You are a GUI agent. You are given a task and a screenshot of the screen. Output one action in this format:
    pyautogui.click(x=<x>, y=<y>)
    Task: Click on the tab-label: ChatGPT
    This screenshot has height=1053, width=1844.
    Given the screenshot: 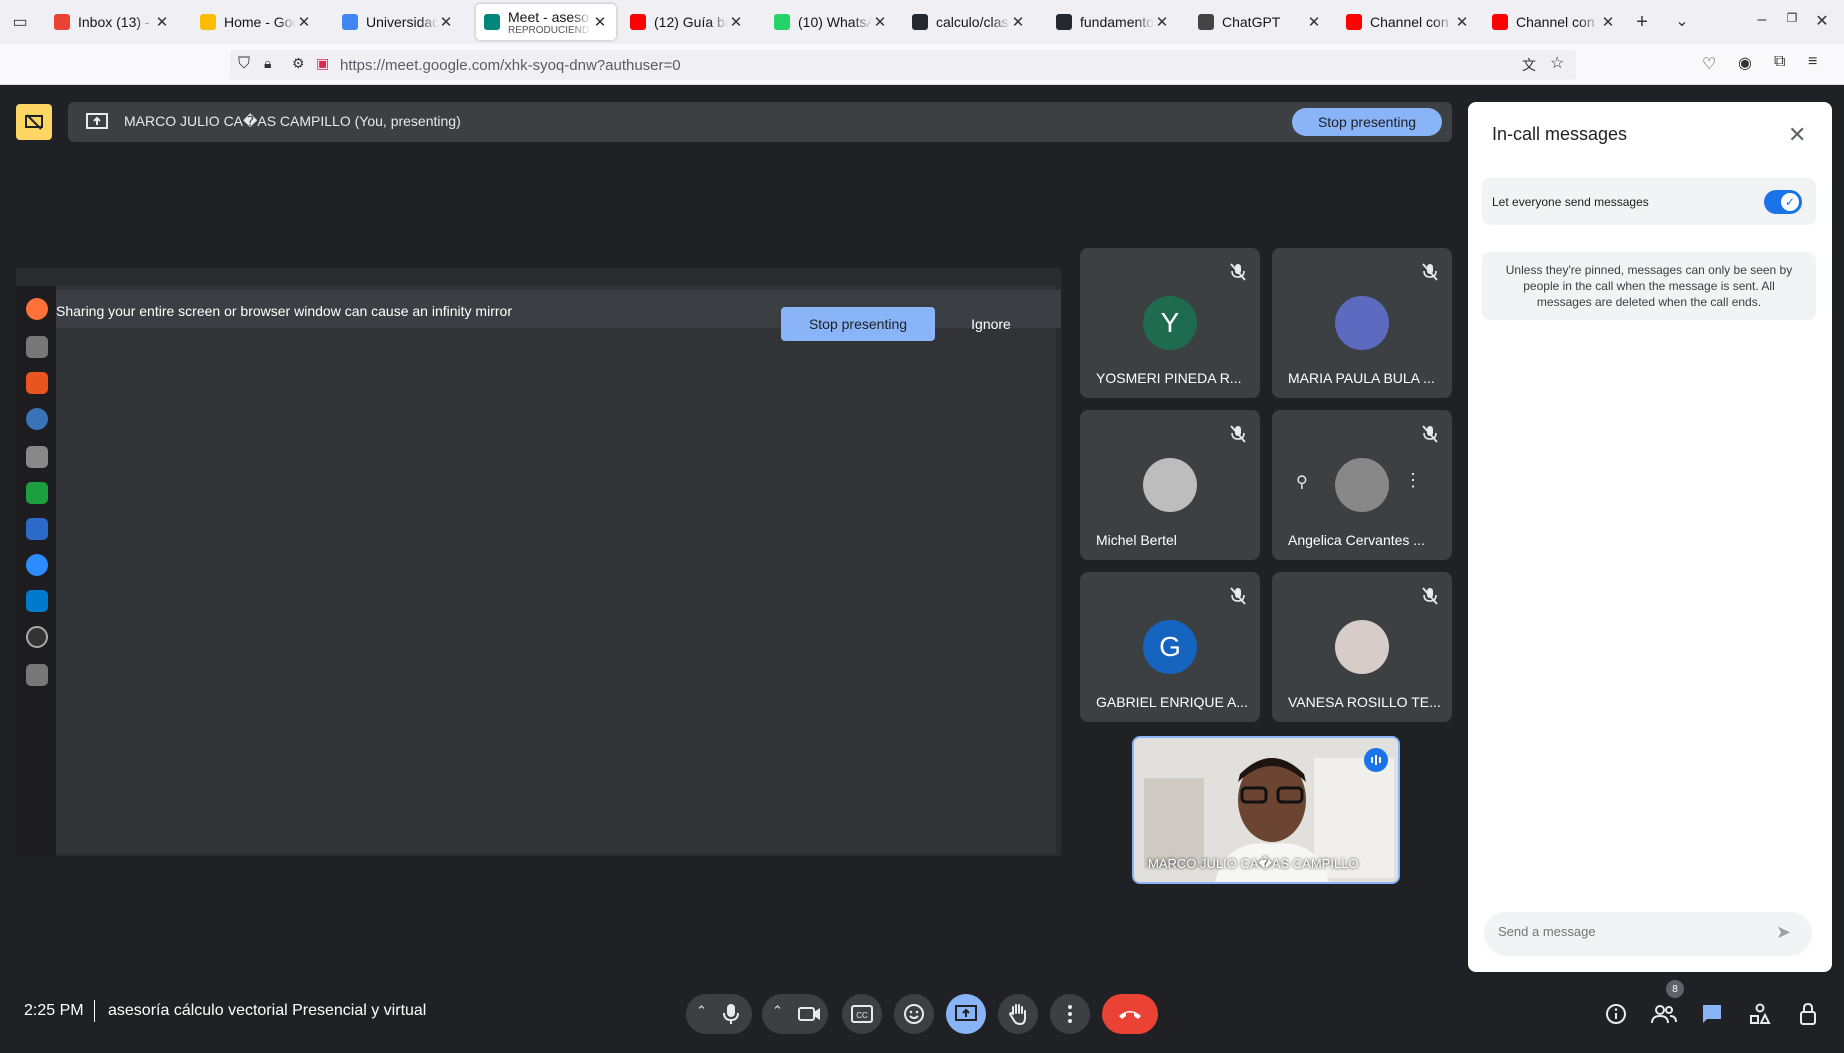 What is the action you would take?
    pyautogui.click(x=1251, y=22)
    